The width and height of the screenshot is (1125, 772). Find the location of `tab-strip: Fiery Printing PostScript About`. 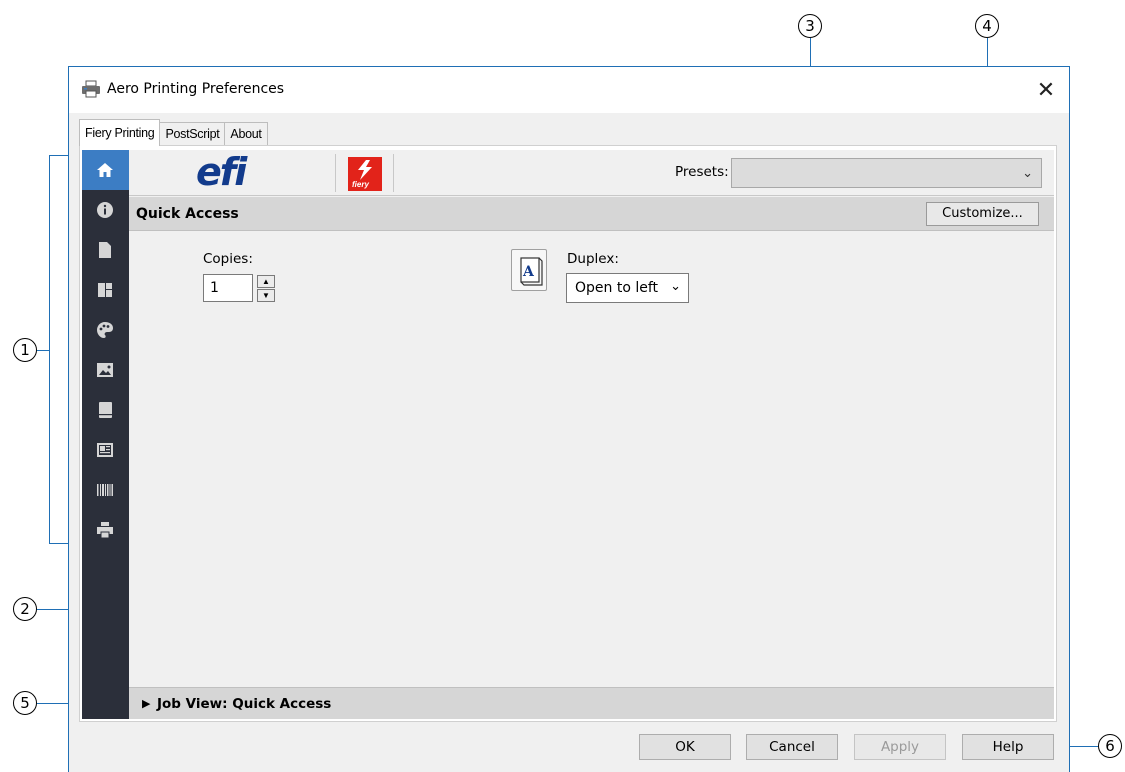

tab-strip: Fiery Printing PostScript About is located at coordinates (173, 132).